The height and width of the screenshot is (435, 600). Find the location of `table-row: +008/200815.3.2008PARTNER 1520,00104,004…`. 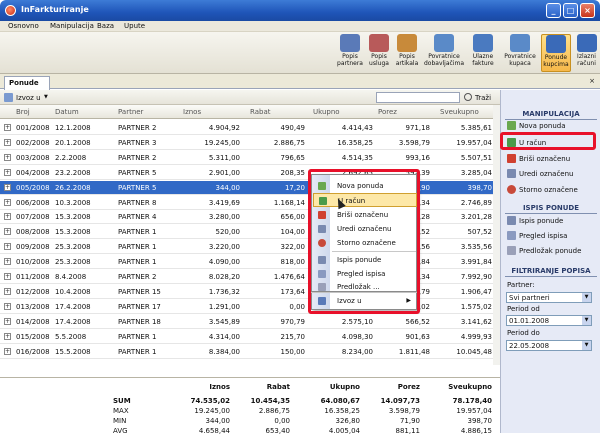

table-row: +008/200815.3.2008PARTNER 1520,00104,004… is located at coordinates (250, 232).